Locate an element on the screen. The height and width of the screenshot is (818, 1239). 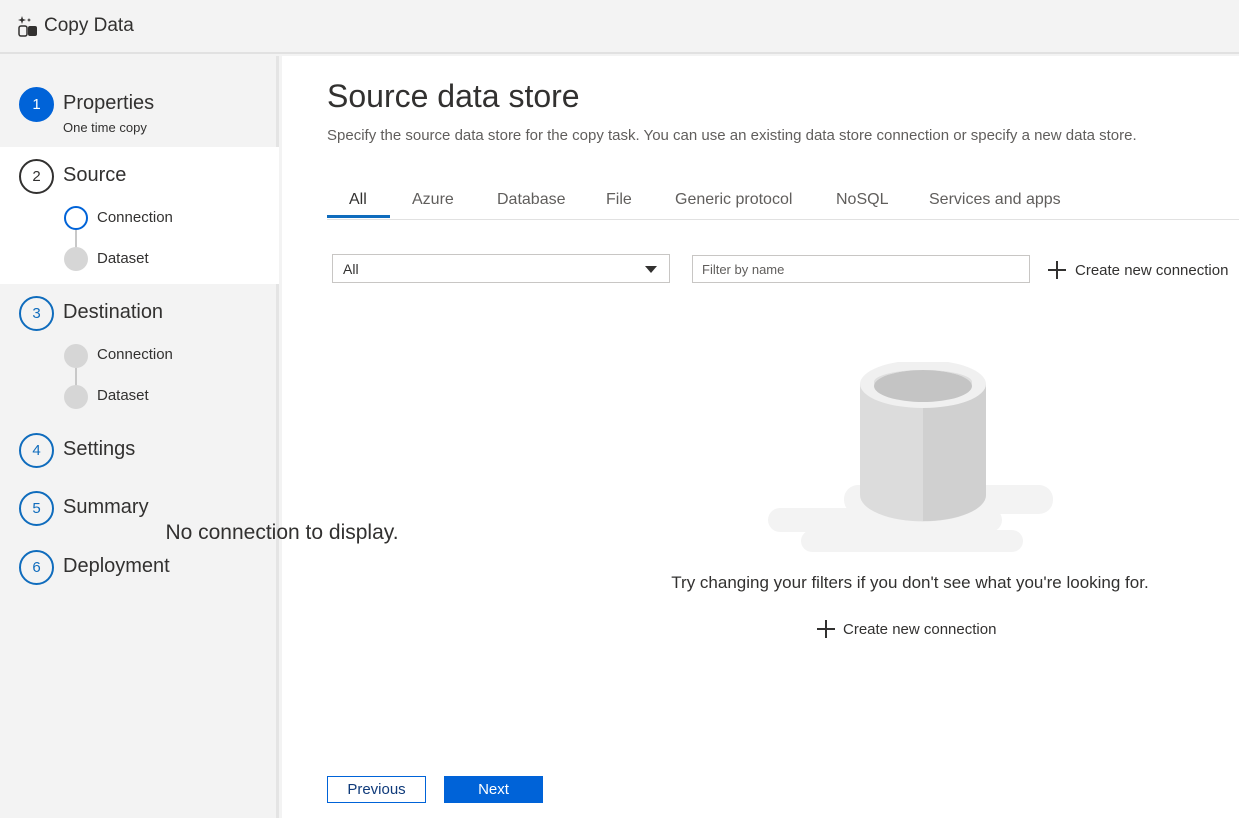
copy-data-icon is located at coordinates (28, 26).